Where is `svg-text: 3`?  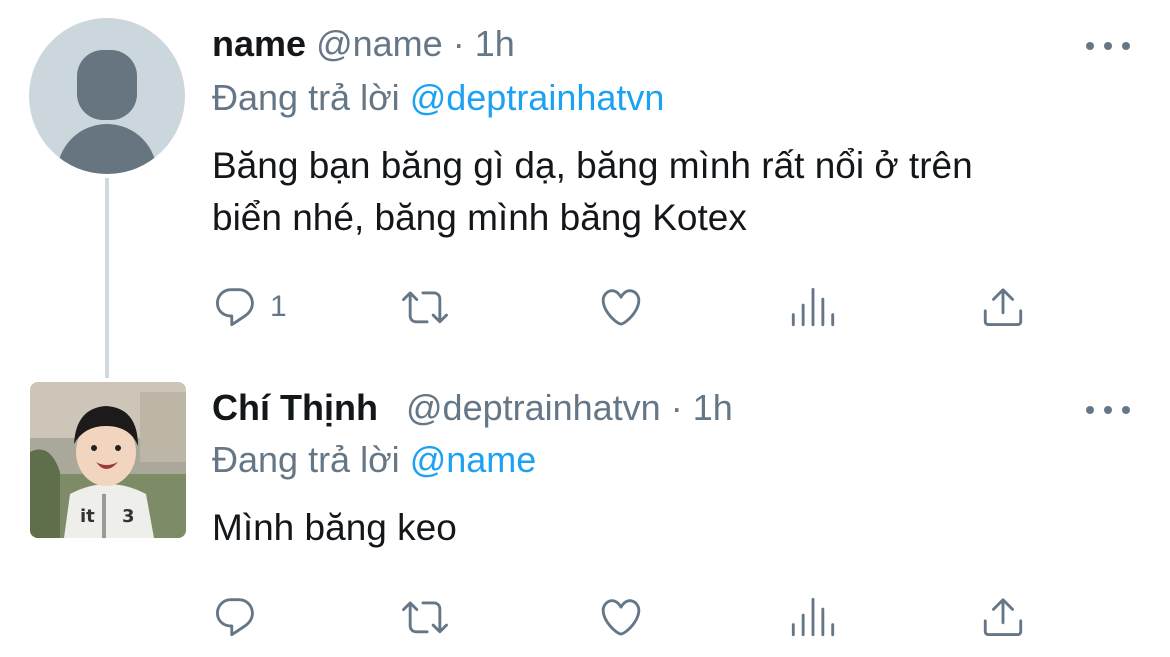 svg-text: 3 is located at coordinates (128, 516).